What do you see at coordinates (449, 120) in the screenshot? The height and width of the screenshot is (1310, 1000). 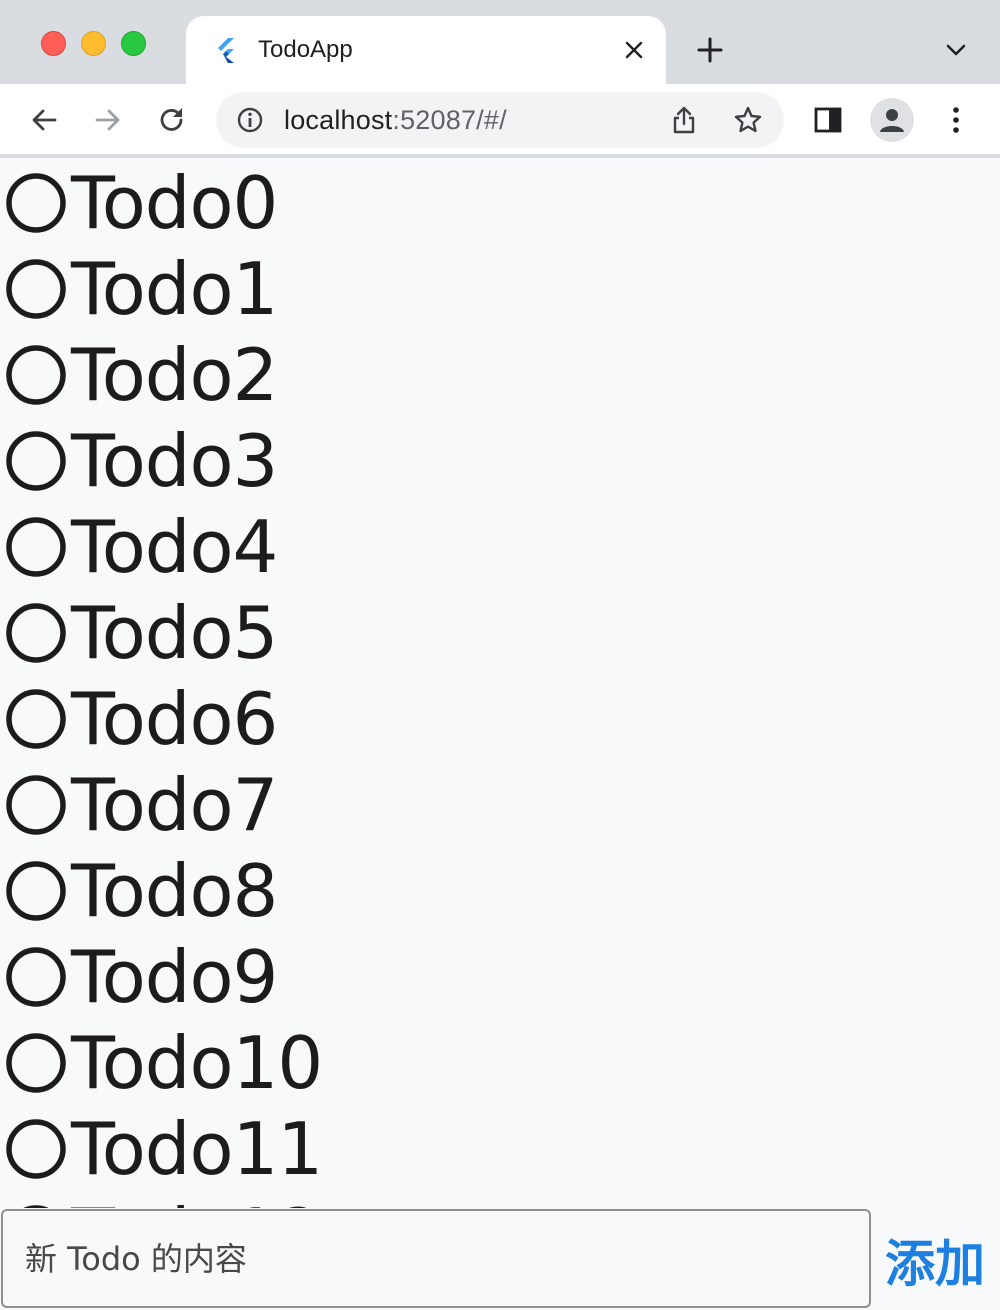 I see `url-path: :52087/#/` at bounding box center [449, 120].